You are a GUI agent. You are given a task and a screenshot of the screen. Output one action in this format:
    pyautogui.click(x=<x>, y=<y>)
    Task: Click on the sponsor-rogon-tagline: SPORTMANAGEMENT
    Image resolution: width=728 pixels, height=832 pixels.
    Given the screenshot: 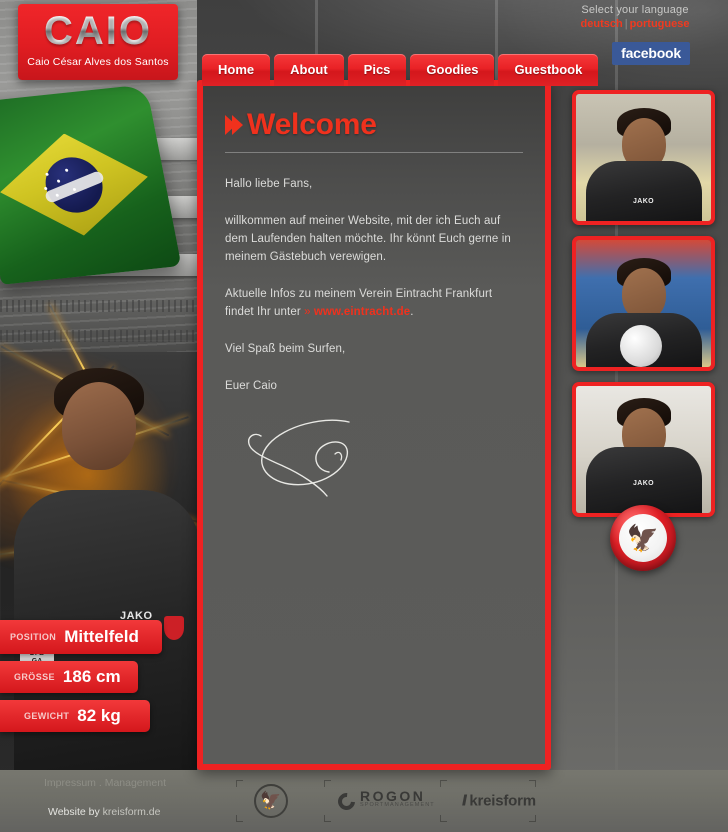 What is the action you would take?
    pyautogui.click(x=397, y=805)
    